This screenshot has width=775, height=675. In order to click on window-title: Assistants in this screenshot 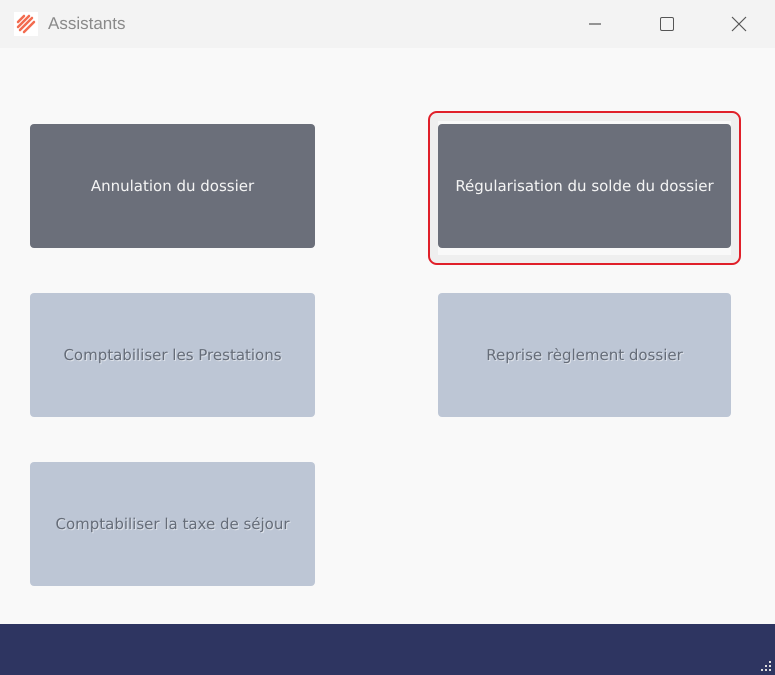, I will do `click(87, 24)`.